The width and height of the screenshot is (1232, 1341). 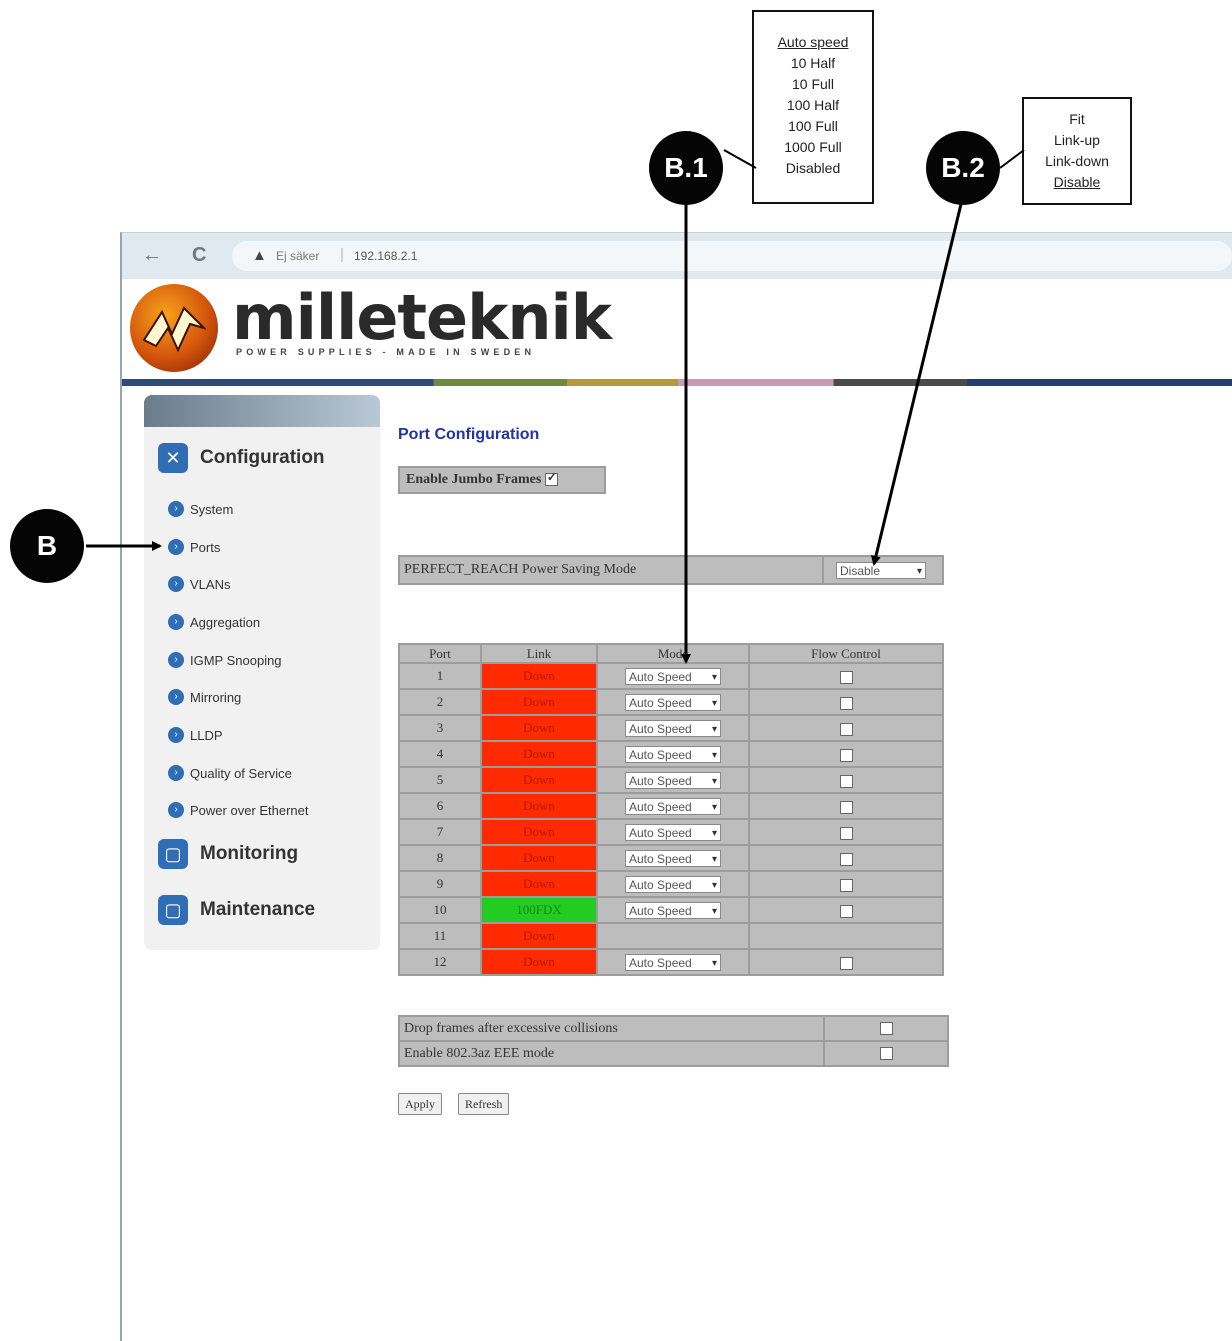 I want to click on callout-badge-b: B, so click(x=47, y=546).